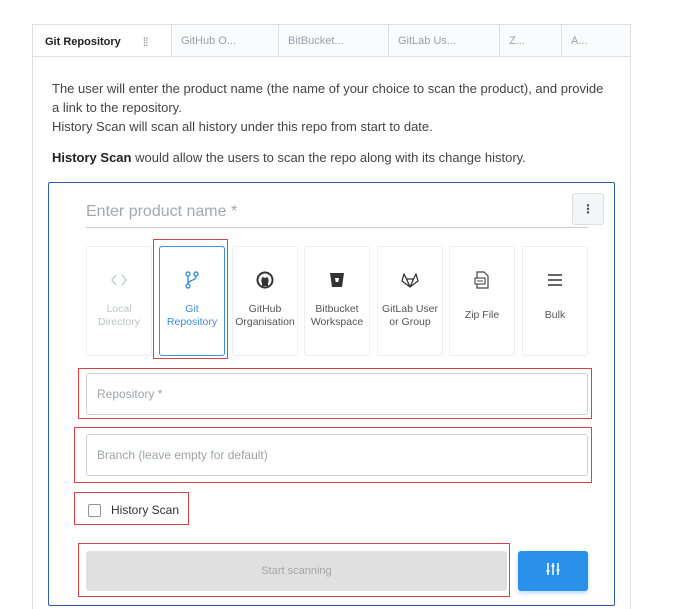 Image resolution: width=678 pixels, height=609 pixels. I want to click on source-bulk: Bulk, so click(555, 301).